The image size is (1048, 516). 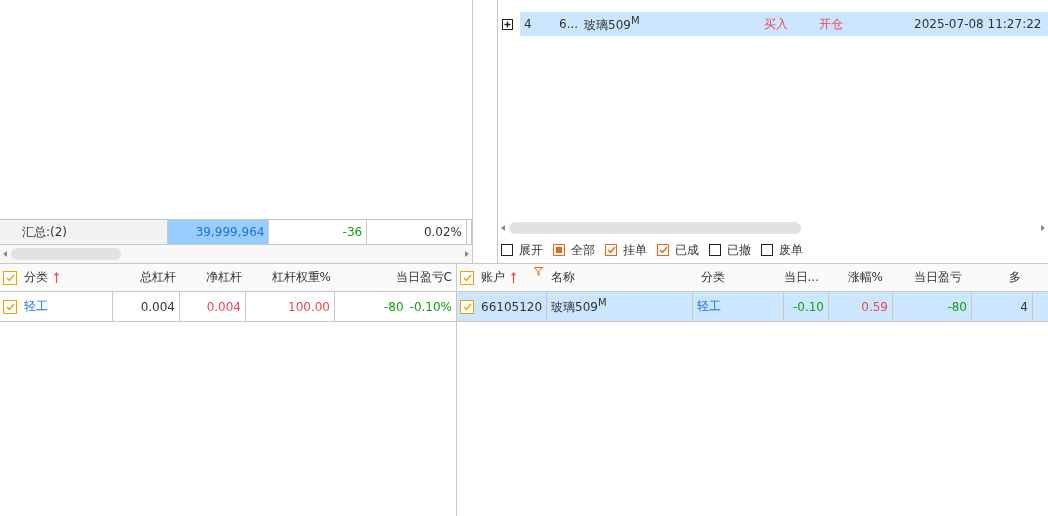 I want to click on filter-icon, so click(x=538, y=271).